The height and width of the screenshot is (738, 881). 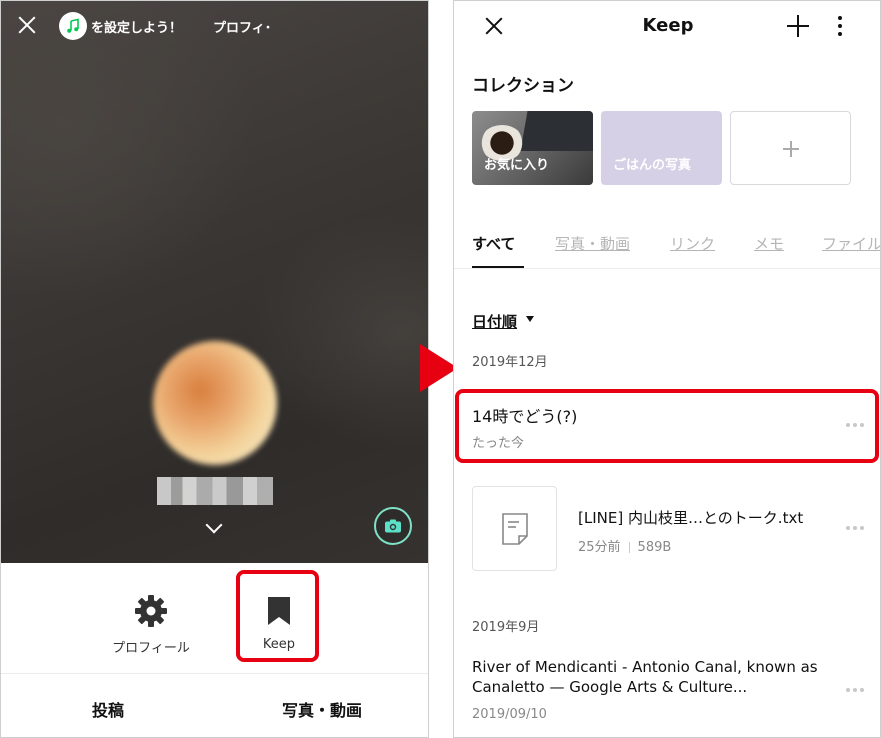 I want to click on memo-highlight-box, so click(x=667, y=426).